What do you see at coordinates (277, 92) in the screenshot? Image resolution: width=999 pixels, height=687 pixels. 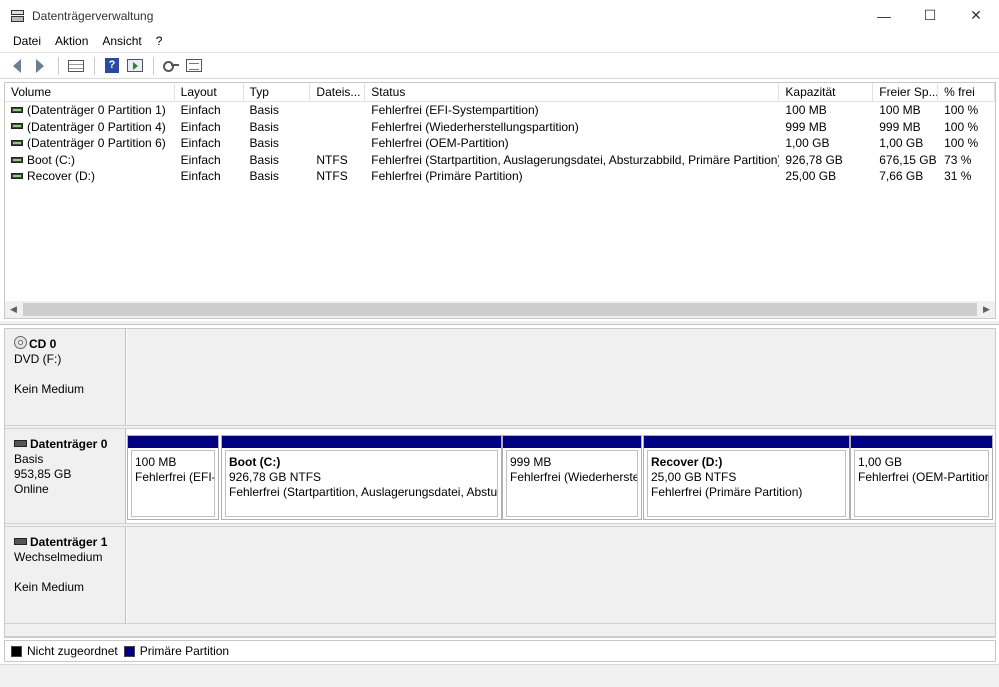 I see `column-typ: Typ` at bounding box center [277, 92].